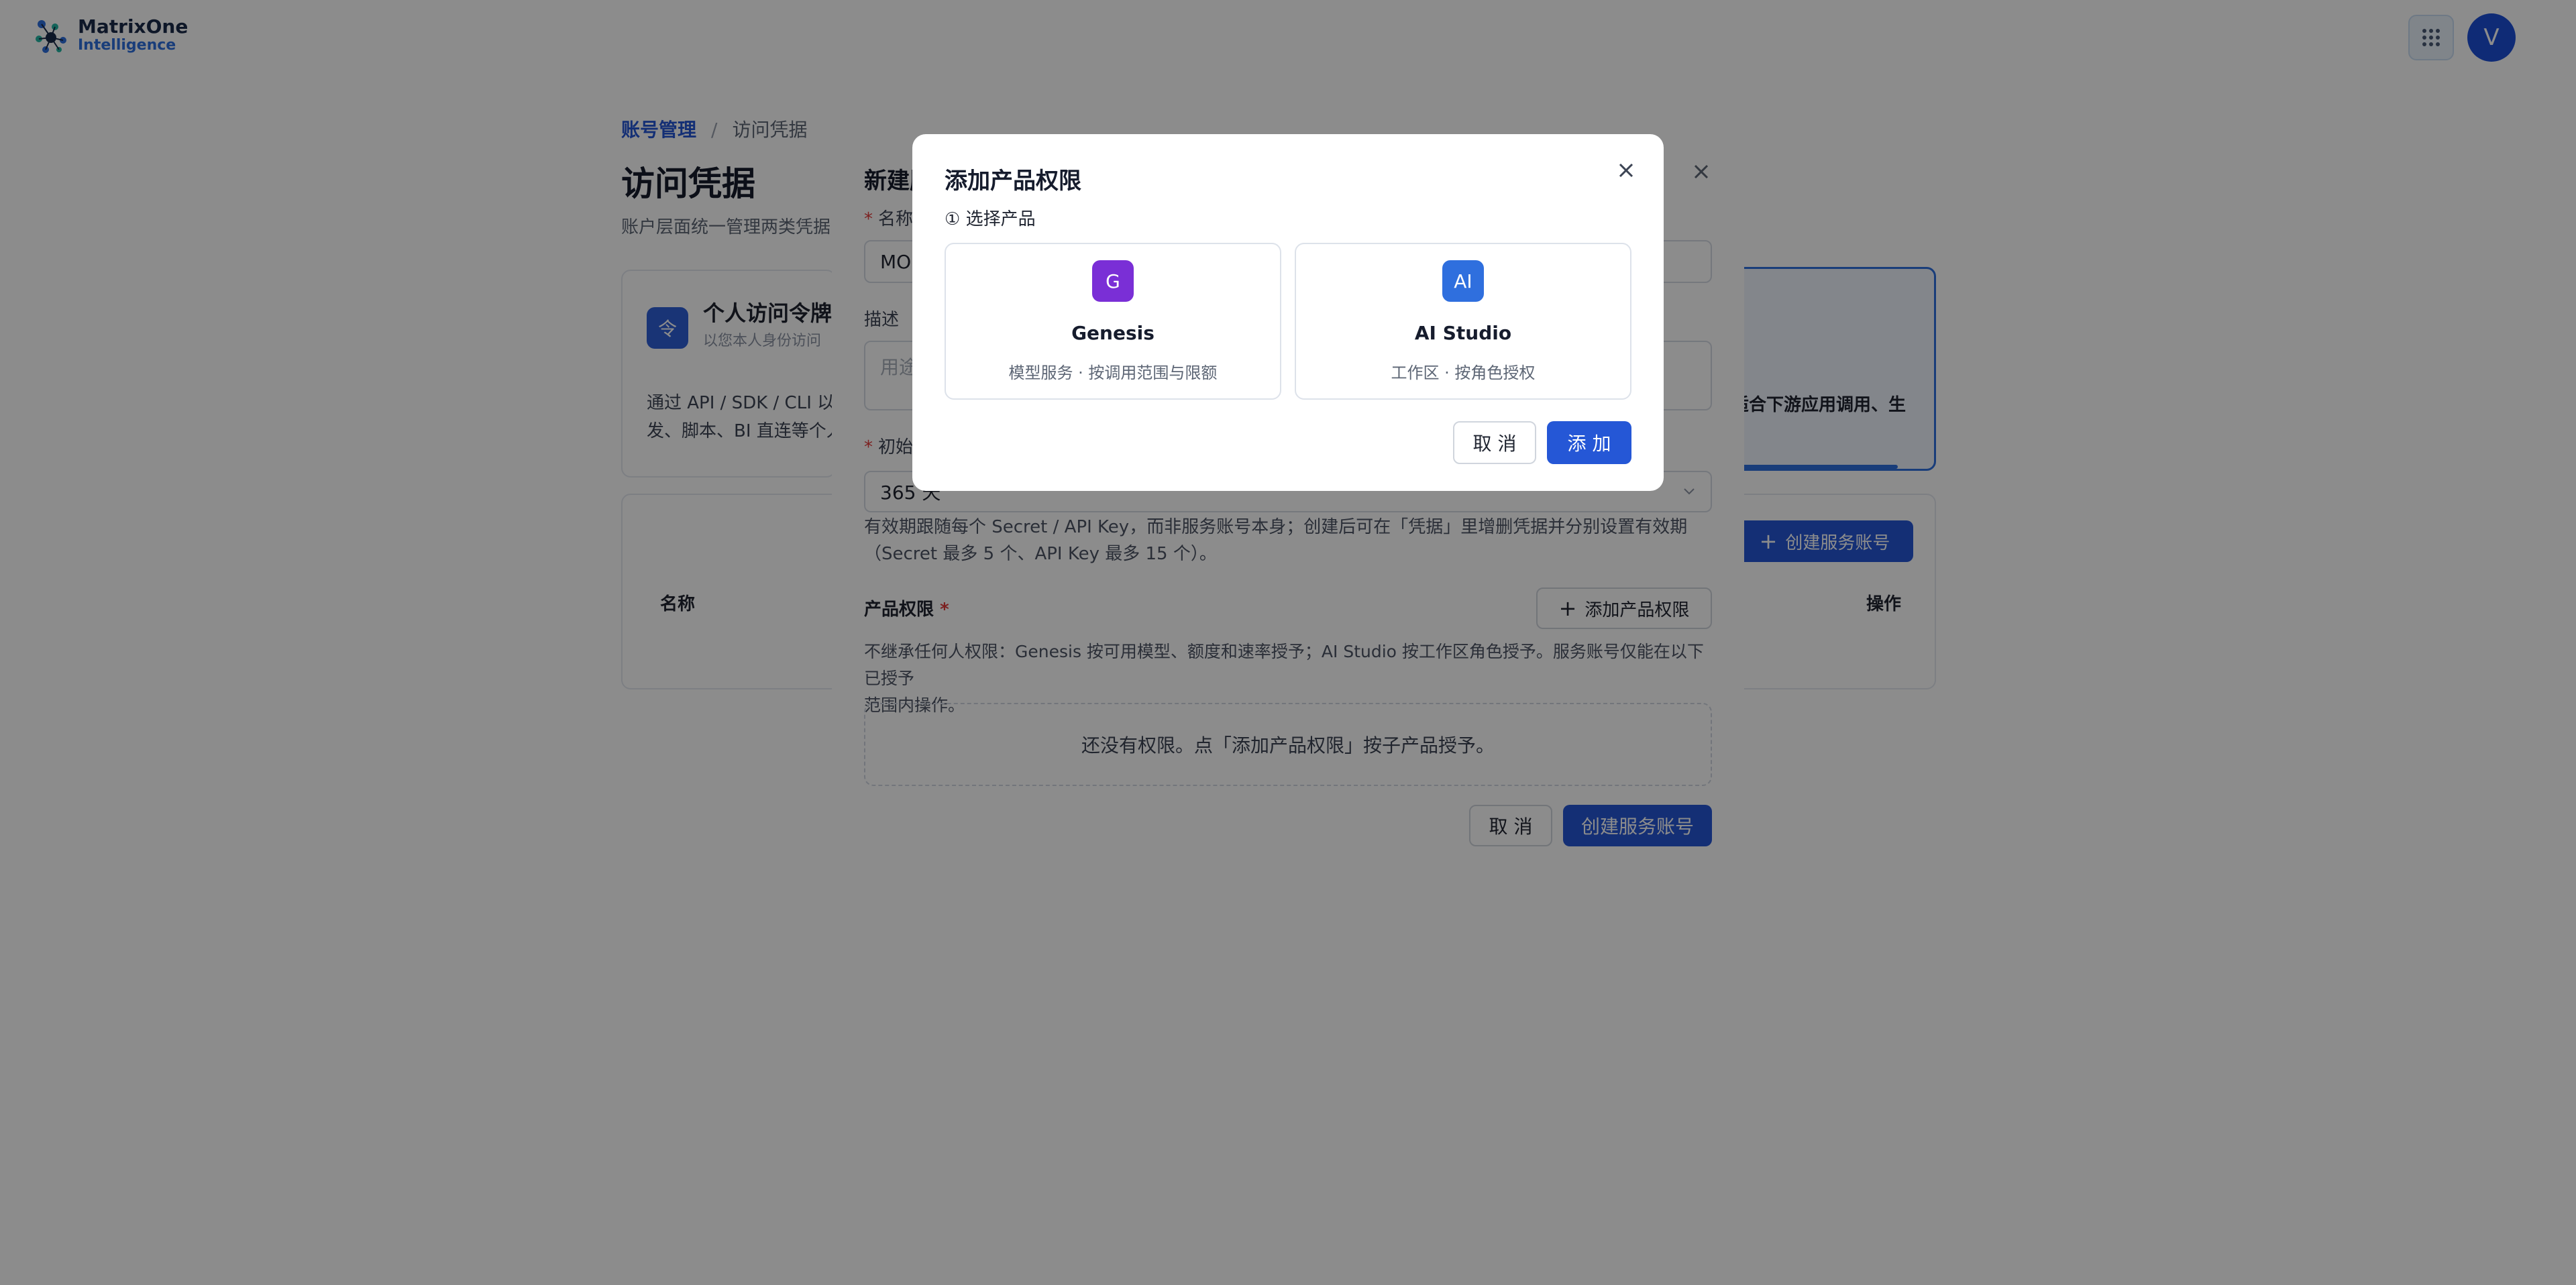 This screenshot has height=1285, width=2576. Describe the element at coordinates (1626, 170) in the screenshot. I see `close-icon` at that location.